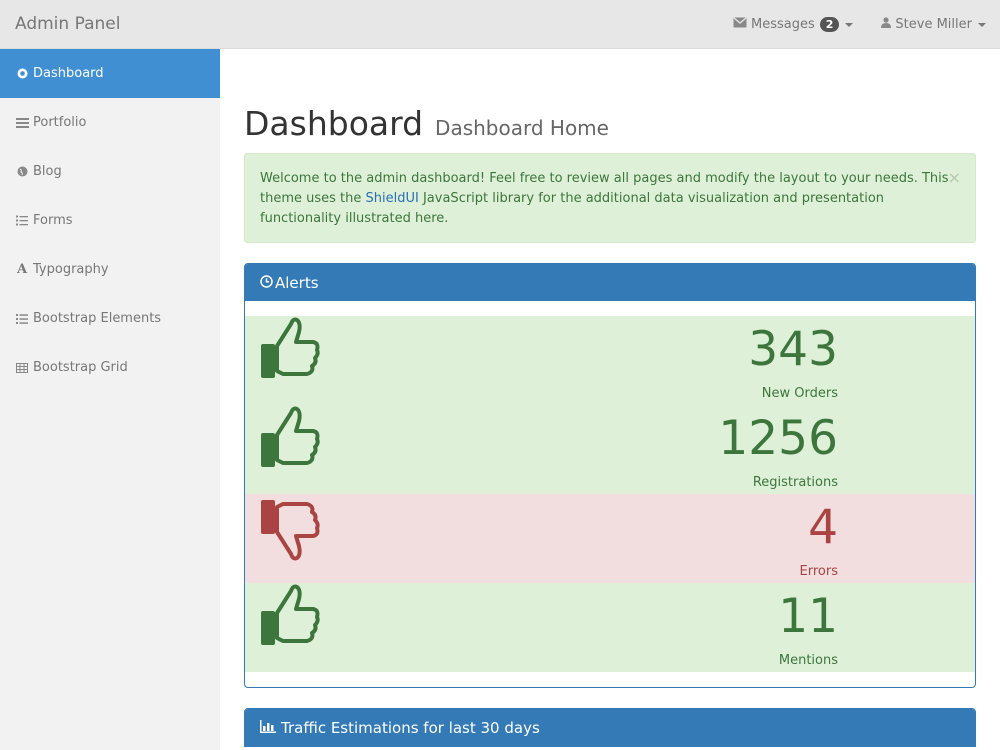  Describe the element at coordinates (290, 530) in the screenshot. I see `thumbs-down-icon` at that location.